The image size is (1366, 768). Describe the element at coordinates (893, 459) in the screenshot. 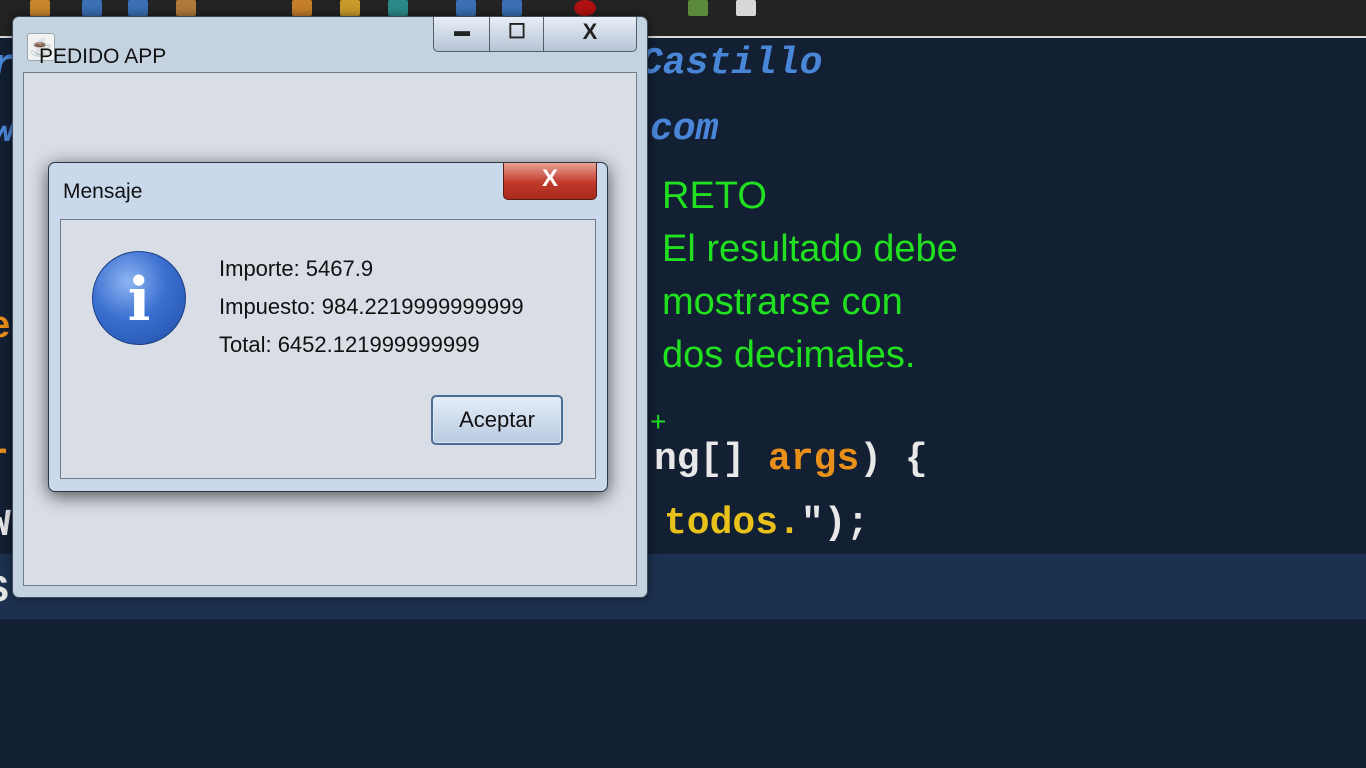

I see `code-brace: ) {` at that location.